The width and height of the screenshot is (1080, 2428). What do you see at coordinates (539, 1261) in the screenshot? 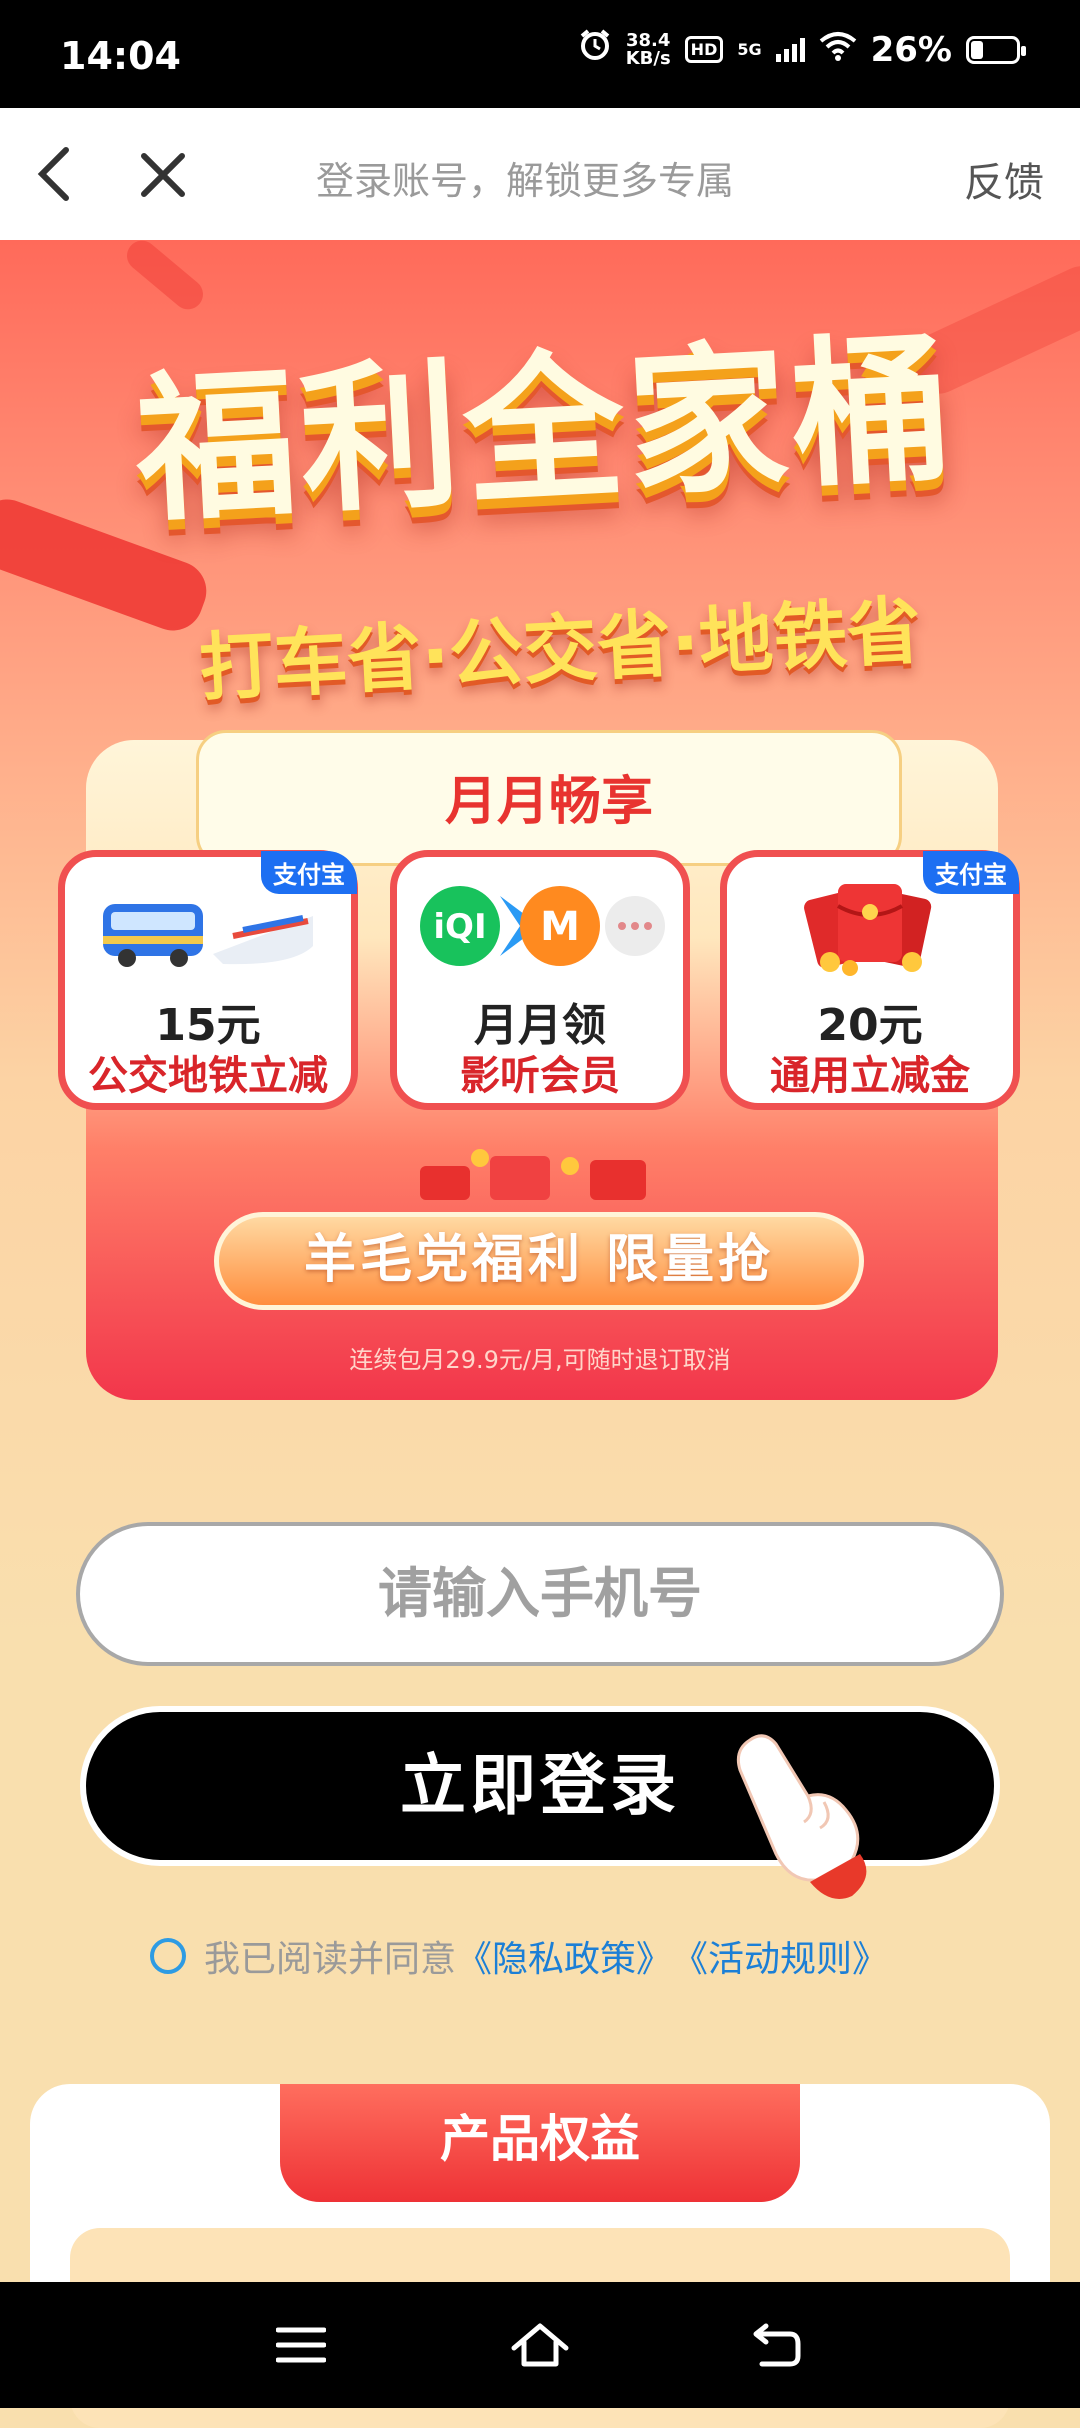
I see `grab-offer-button: 羊毛党福利 限量抢` at bounding box center [539, 1261].